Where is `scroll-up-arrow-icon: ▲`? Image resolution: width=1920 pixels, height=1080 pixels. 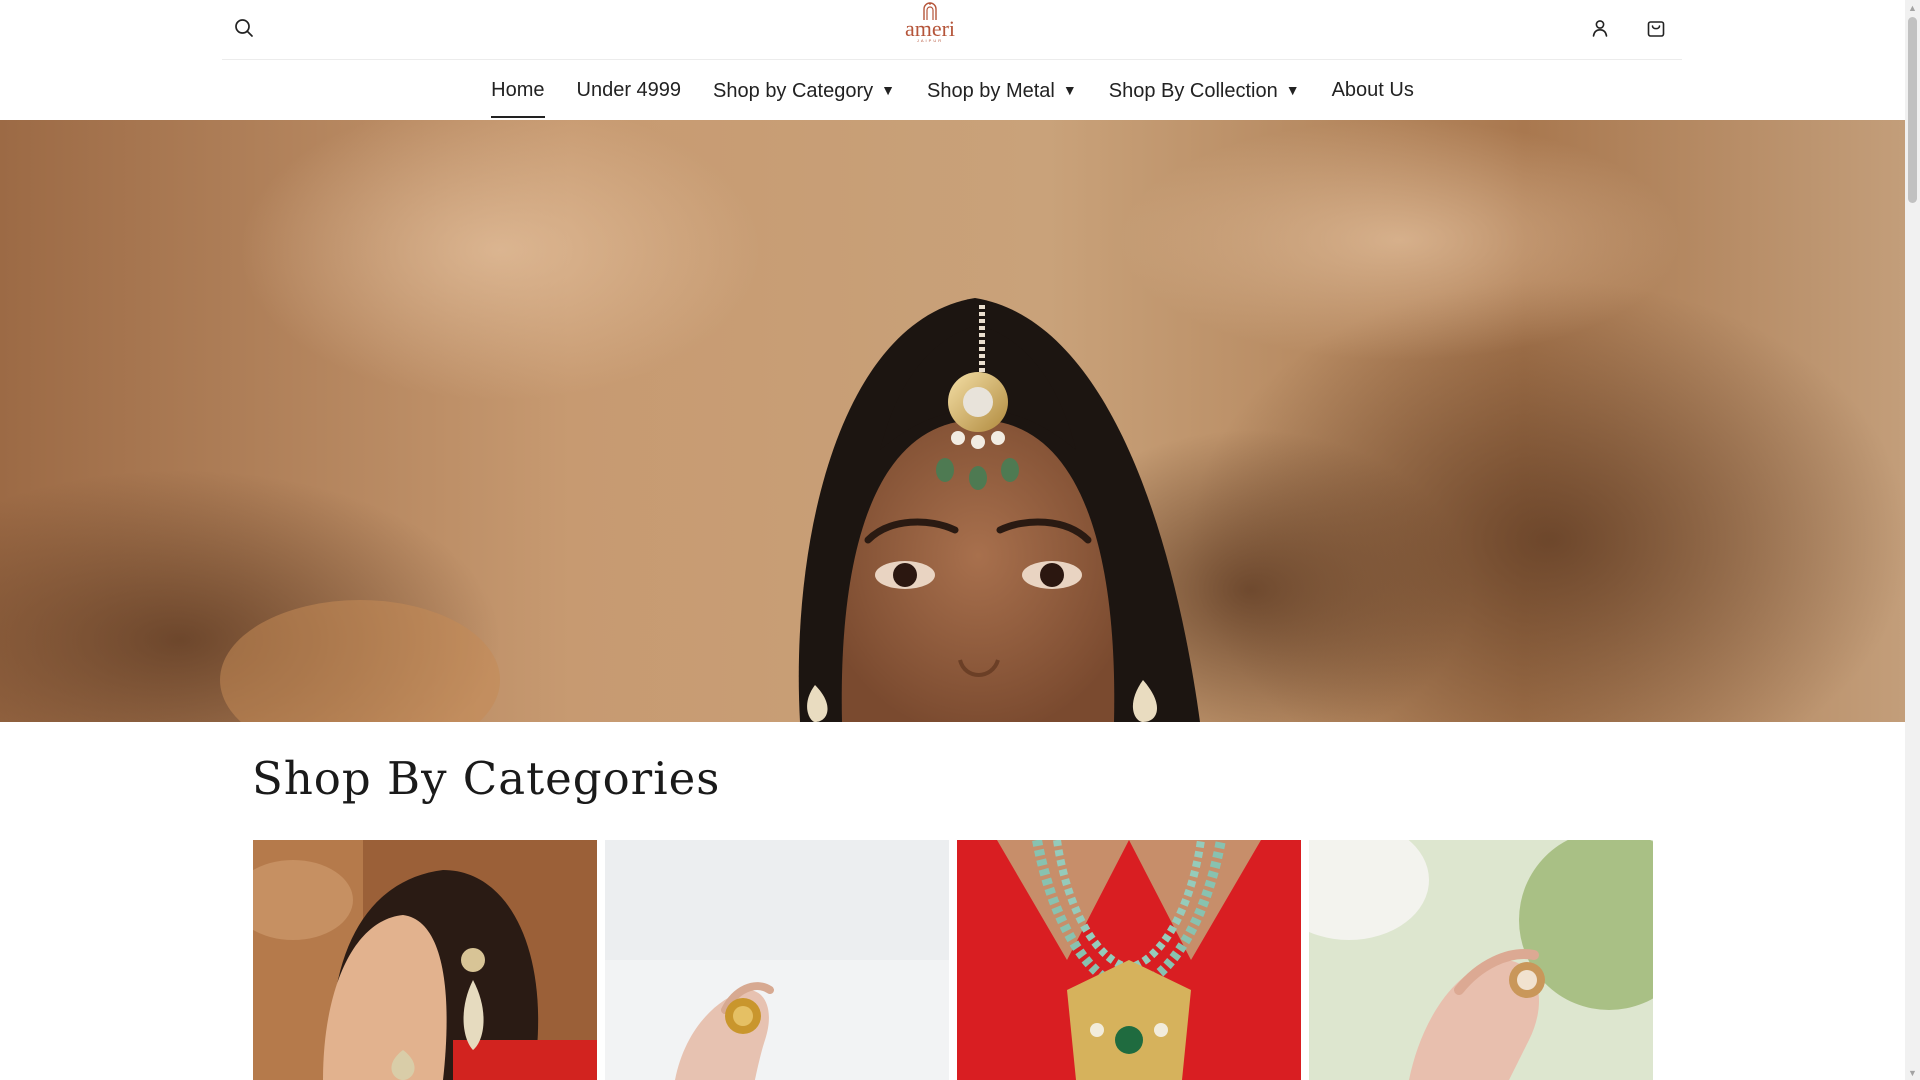 scroll-up-arrow-icon: ▲ is located at coordinates (1912, 7).